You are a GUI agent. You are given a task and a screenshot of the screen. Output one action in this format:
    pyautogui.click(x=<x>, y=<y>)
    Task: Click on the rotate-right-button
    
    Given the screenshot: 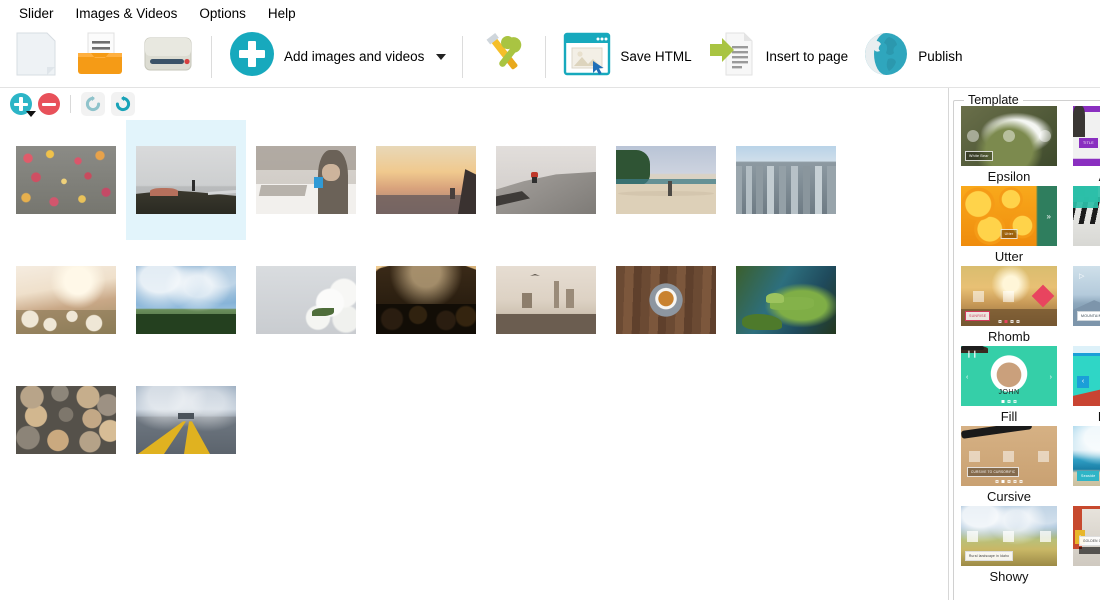 What is the action you would take?
    pyautogui.click(x=123, y=104)
    